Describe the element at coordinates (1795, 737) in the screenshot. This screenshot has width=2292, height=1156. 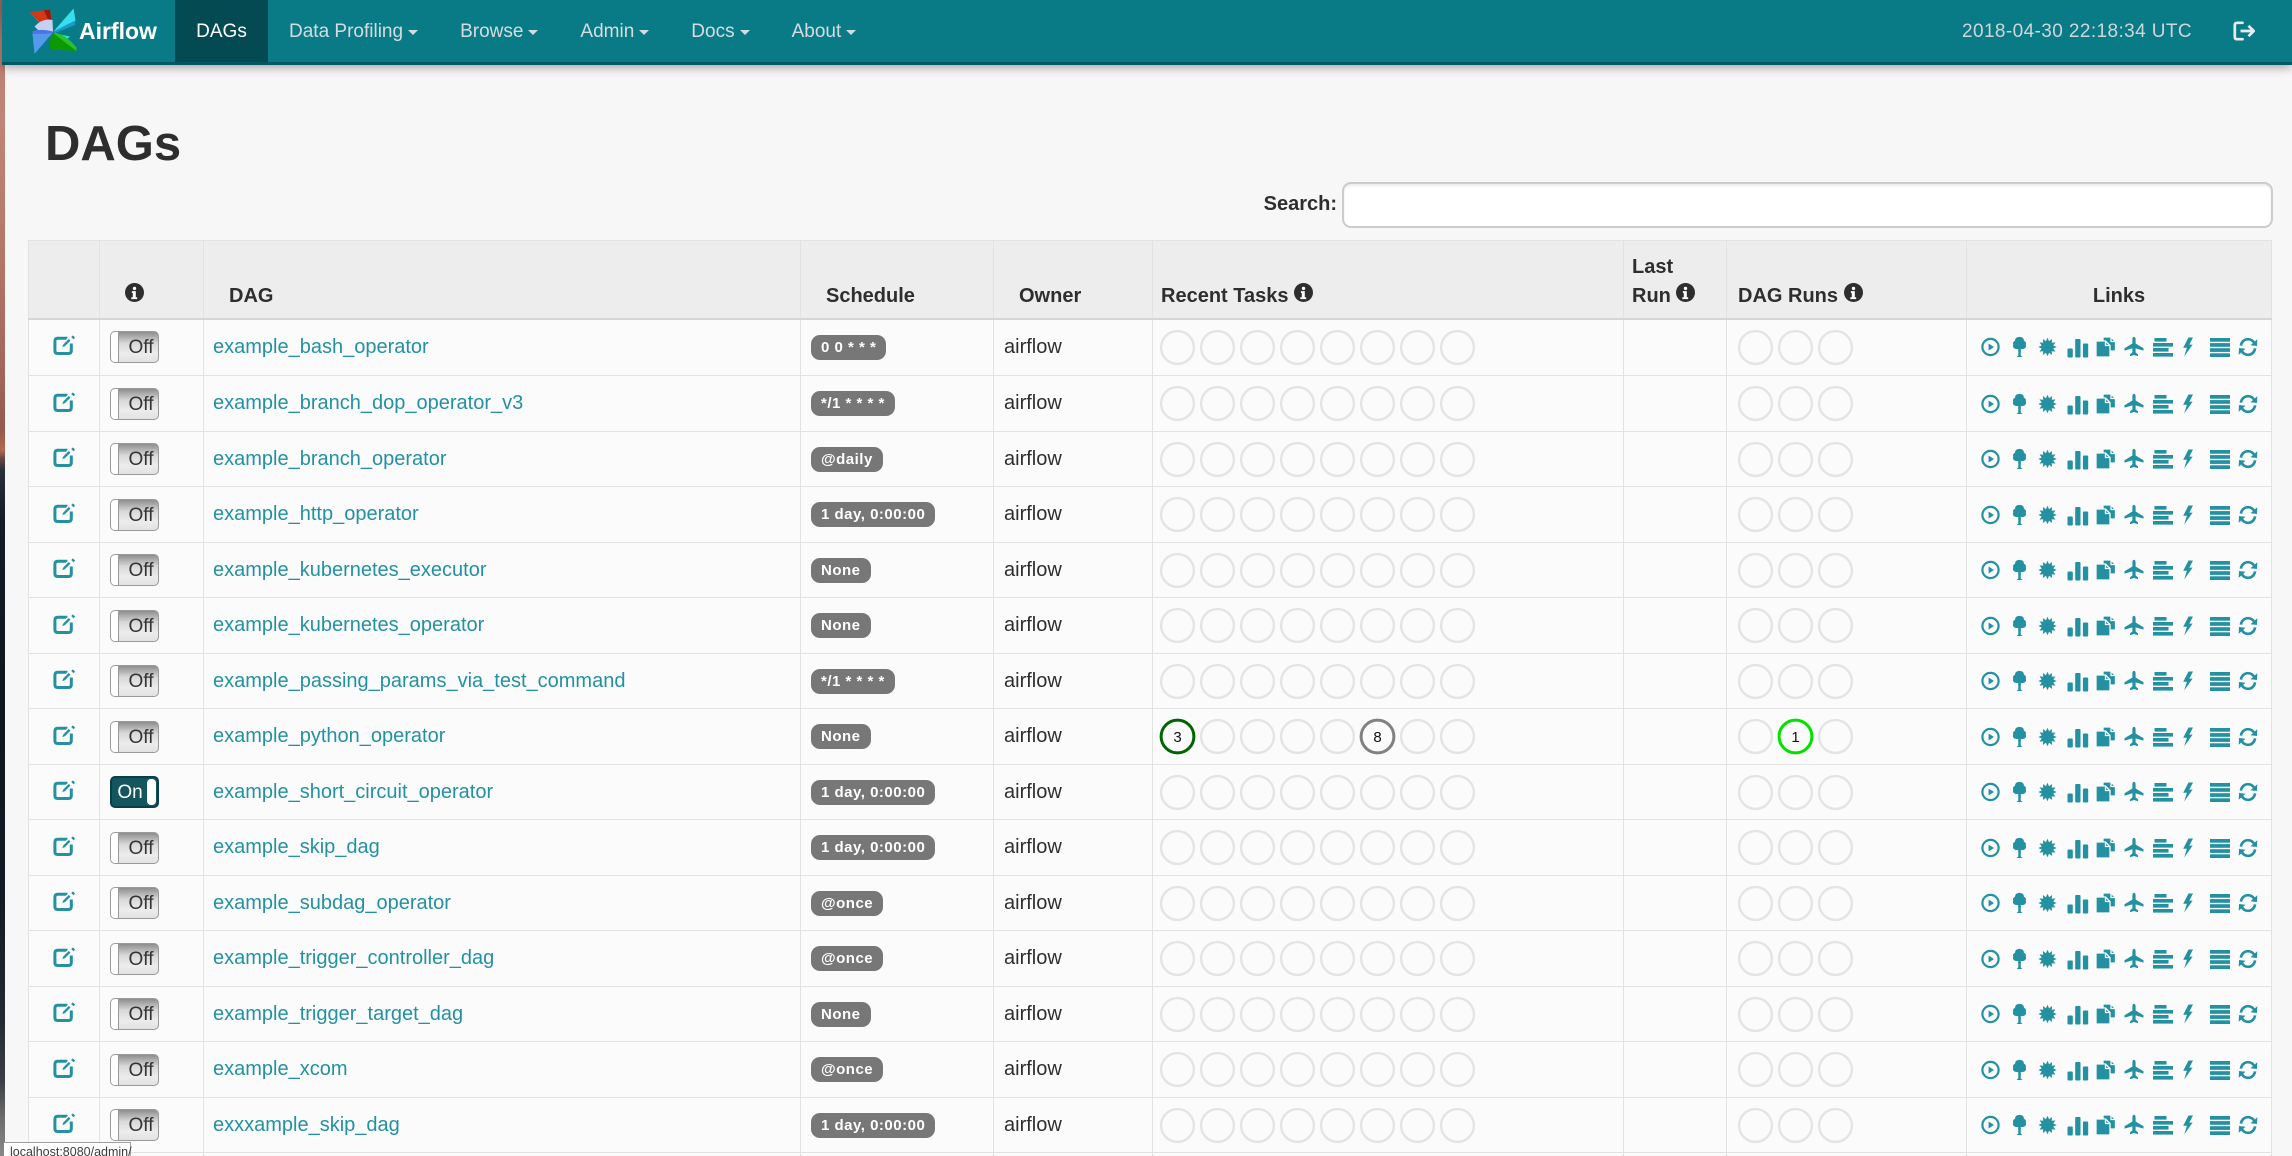
I see `svg-text: 1` at that location.